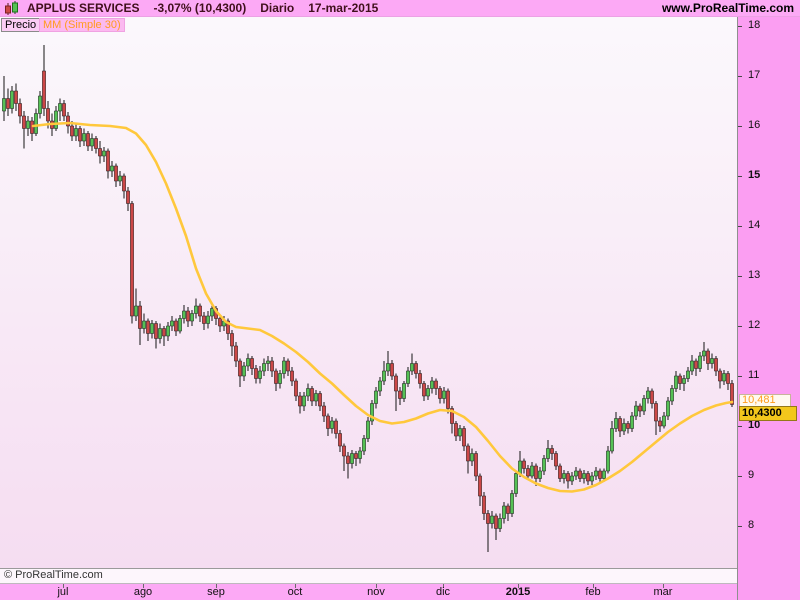 This screenshot has height=600, width=800. What do you see at coordinates (593, 592) in the screenshot?
I see `time-axis-label: feb` at bounding box center [593, 592].